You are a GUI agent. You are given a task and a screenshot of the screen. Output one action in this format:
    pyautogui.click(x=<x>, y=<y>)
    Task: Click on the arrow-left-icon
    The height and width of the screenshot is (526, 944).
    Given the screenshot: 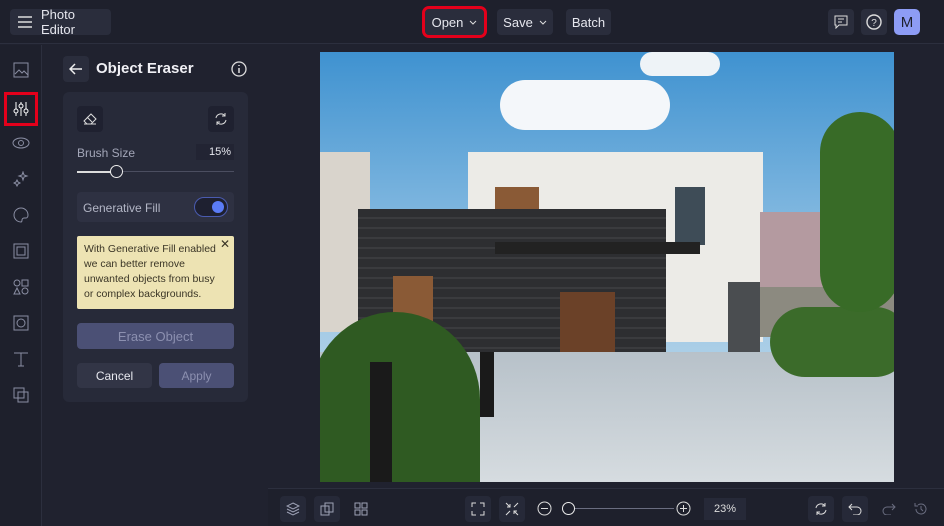 What is the action you would take?
    pyautogui.click(x=76, y=69)
    